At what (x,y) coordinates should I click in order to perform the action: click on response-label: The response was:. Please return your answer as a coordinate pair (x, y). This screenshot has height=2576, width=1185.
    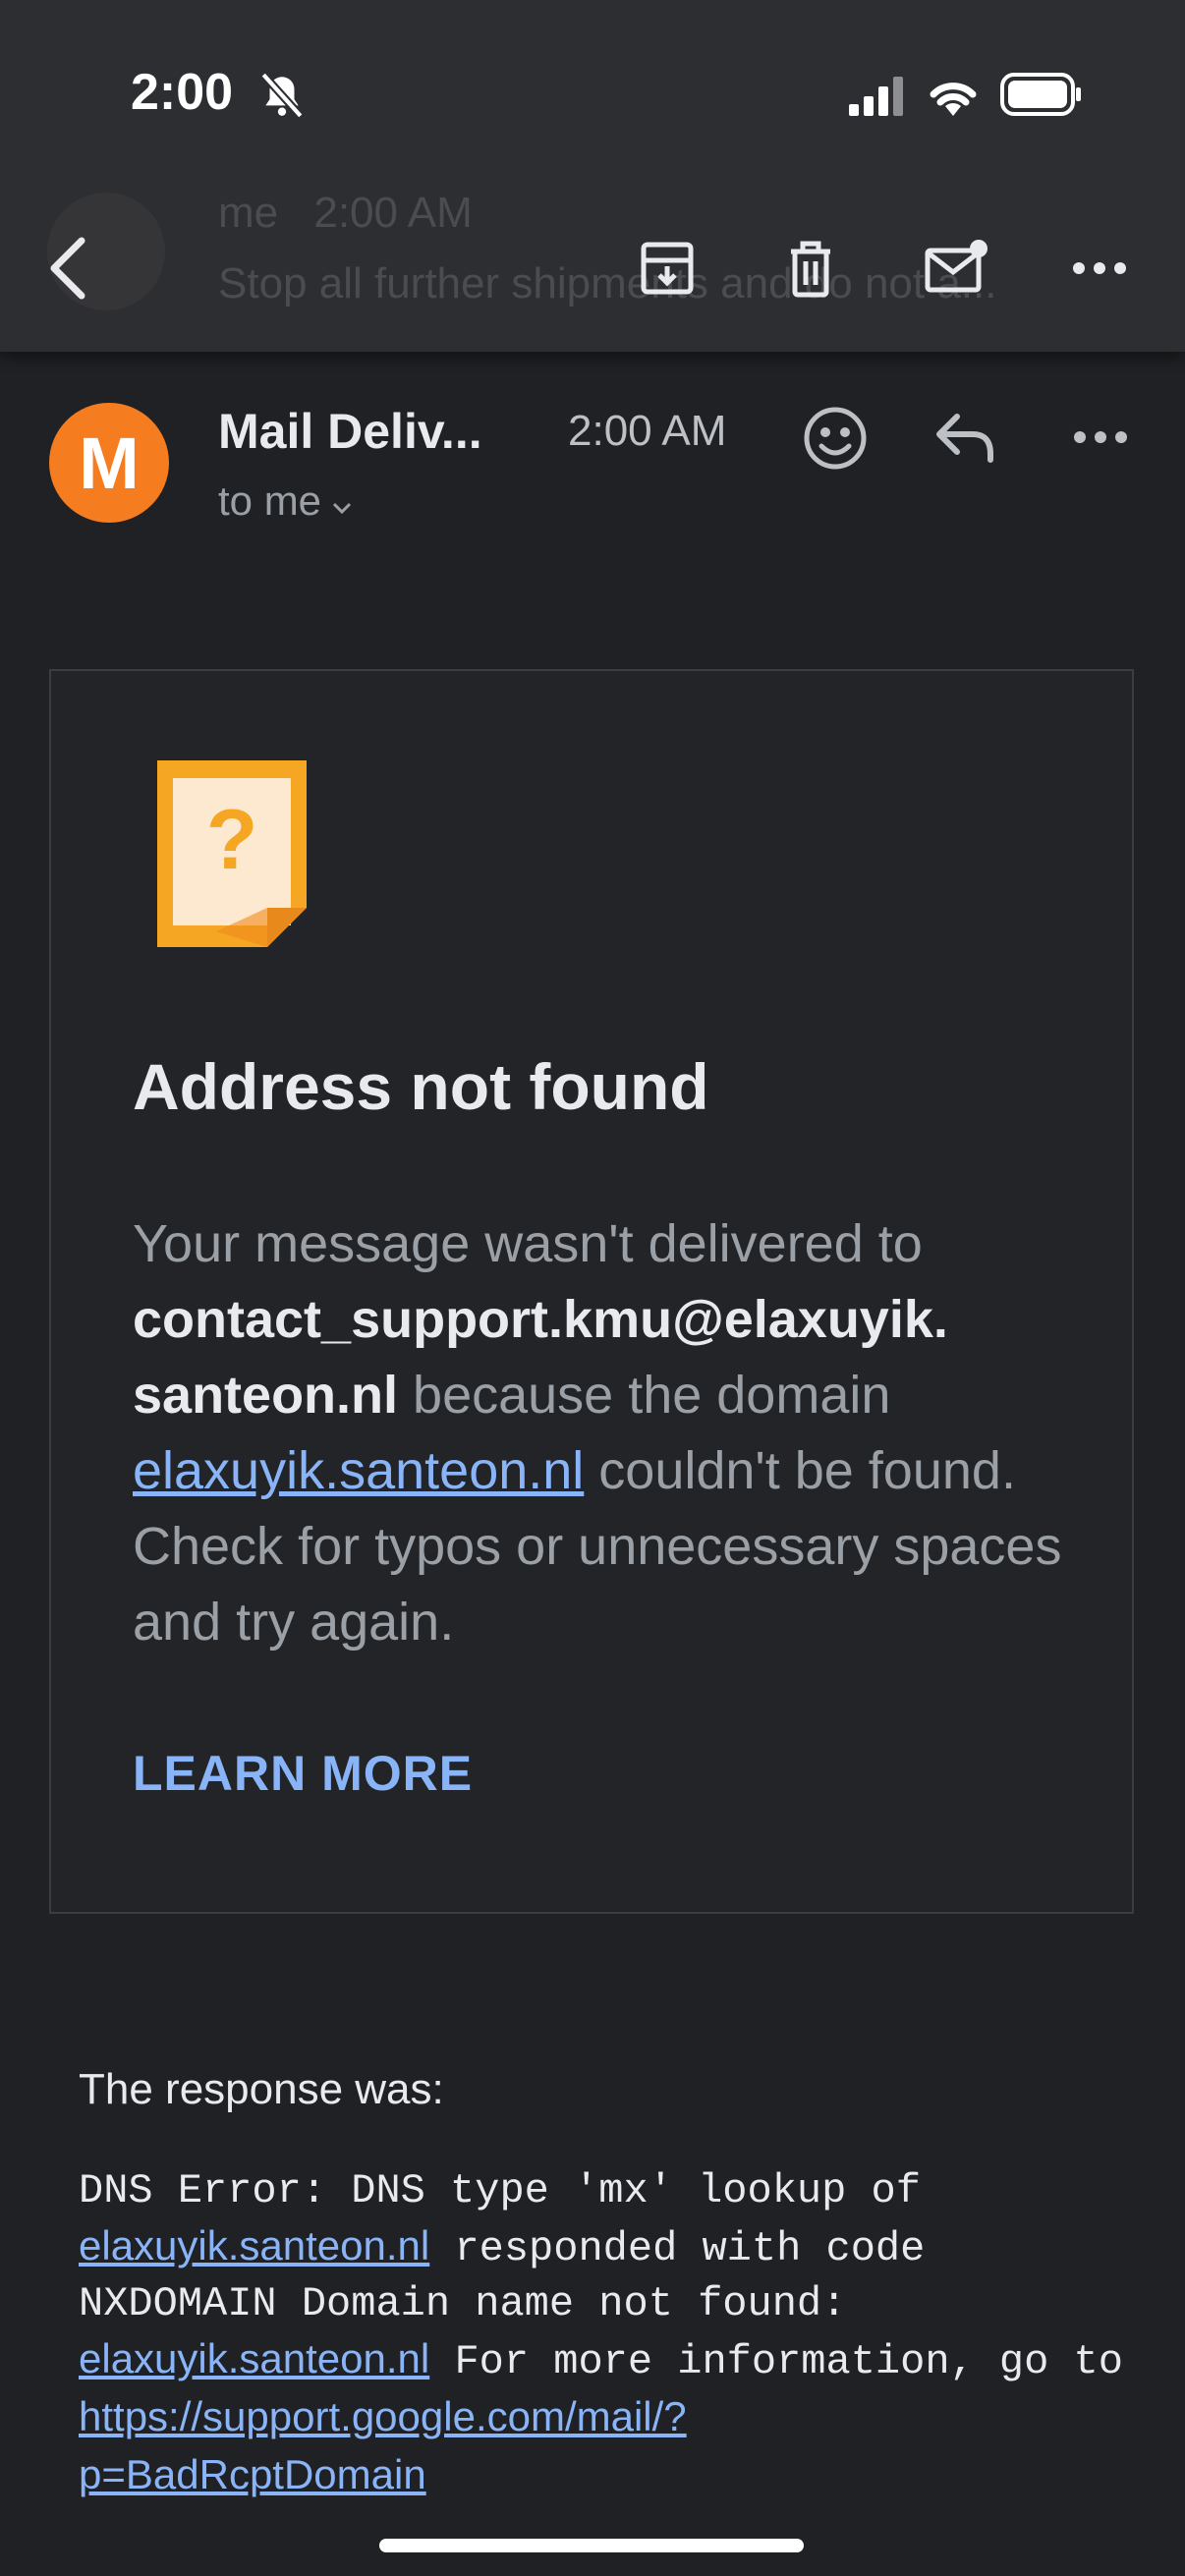
    Looking at the image, I should click on (261, 2089).